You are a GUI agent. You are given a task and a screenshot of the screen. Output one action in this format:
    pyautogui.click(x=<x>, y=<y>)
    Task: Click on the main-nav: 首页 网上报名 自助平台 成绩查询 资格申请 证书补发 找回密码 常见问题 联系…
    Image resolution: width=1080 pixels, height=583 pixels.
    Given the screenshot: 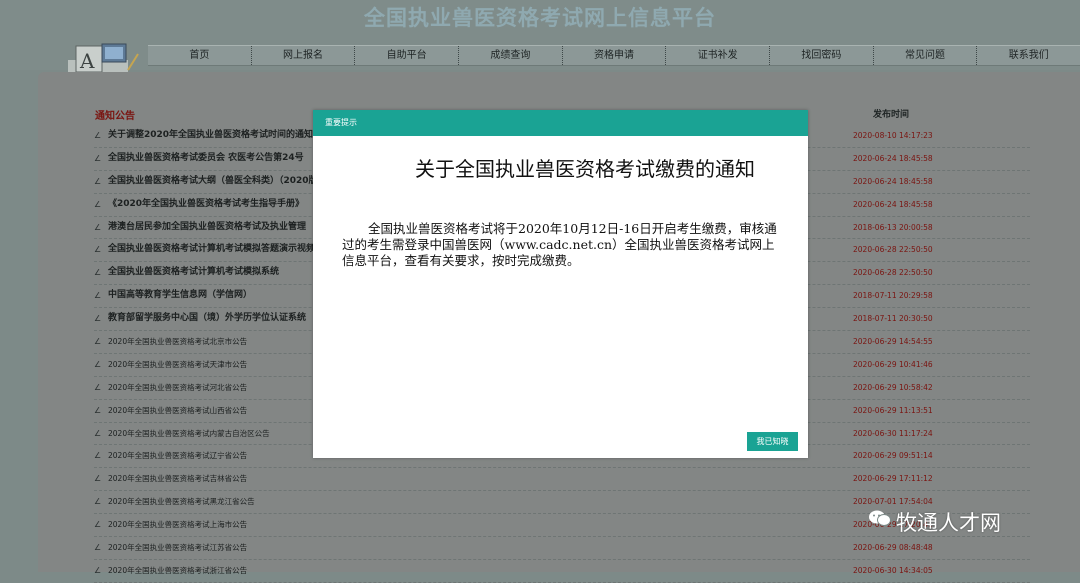 What is the action you would take?
    pyautogui.click(x=614, y=55)
    